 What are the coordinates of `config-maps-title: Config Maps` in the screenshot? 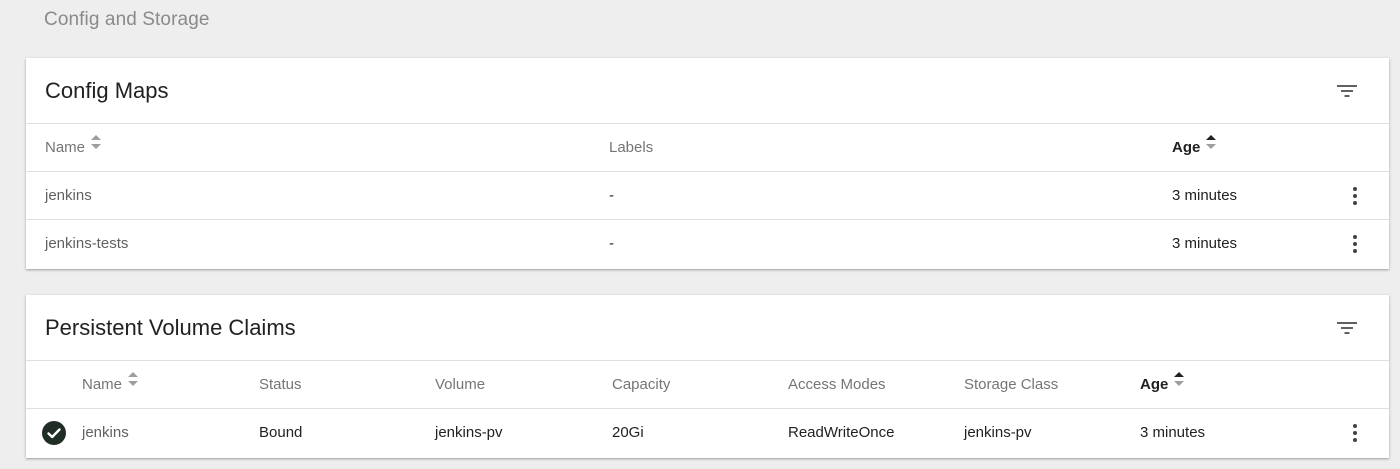 It's located at (107, 90).